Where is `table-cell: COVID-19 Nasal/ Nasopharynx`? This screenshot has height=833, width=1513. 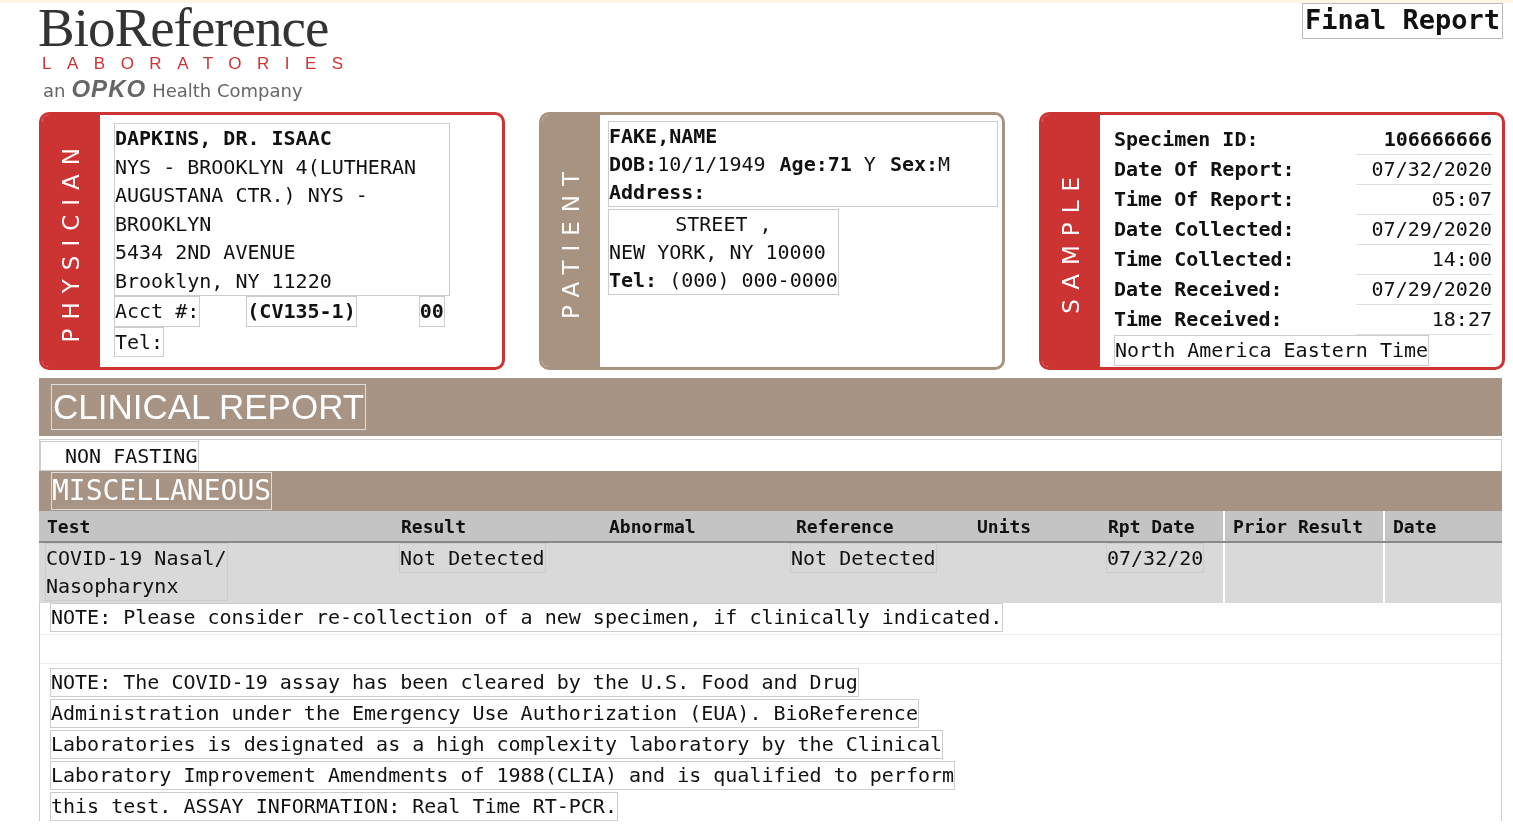
table-cell: COVID-19 Nasal/ Nasopharynx is located at coordinates (136, 572).